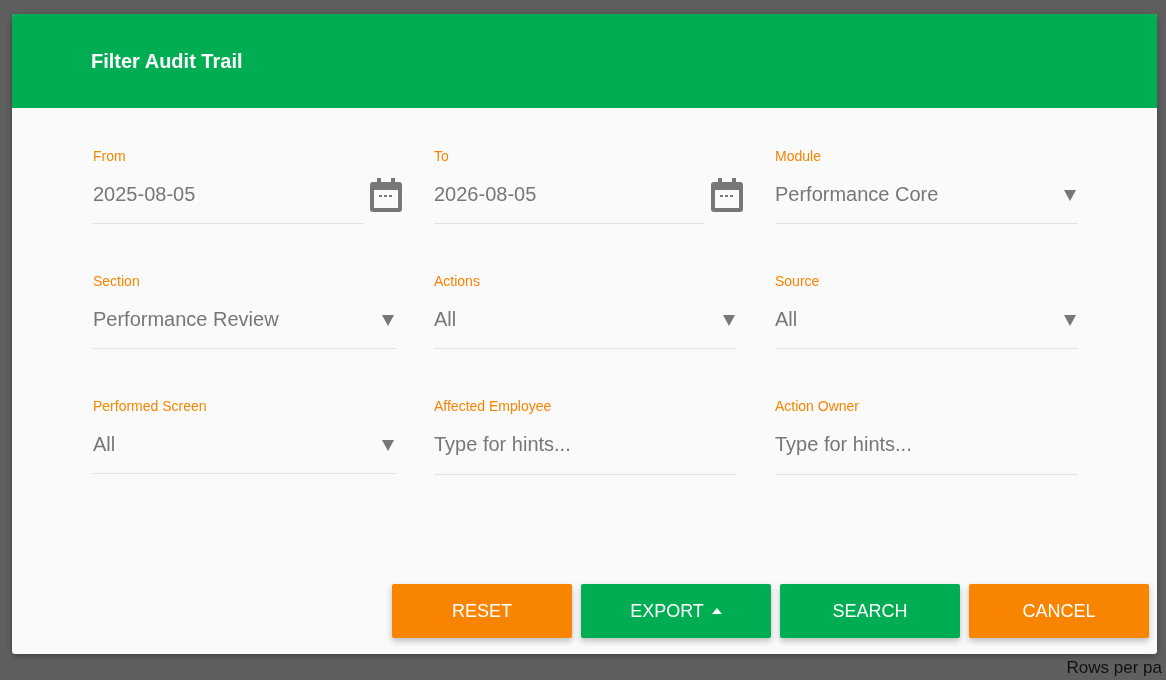 This screenshot has height=680, width=1166. Describe the element at coordinates (569, 195) in the screenshot. I see `date-field: 2026-08-05` at that location.